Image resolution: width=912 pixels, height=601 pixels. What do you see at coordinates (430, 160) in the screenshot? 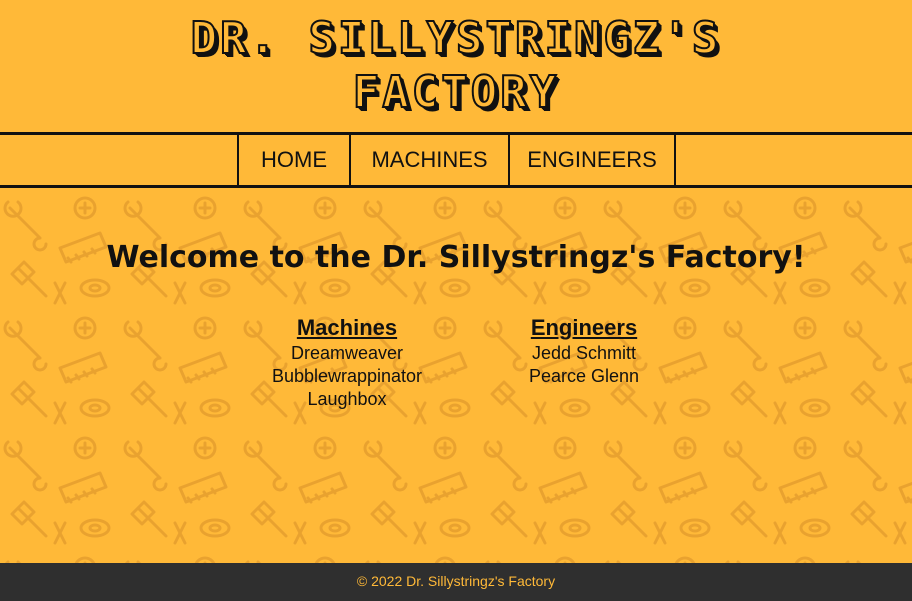
I see `nav-item-machines: MACHINES` at bounding box center [430, 160].